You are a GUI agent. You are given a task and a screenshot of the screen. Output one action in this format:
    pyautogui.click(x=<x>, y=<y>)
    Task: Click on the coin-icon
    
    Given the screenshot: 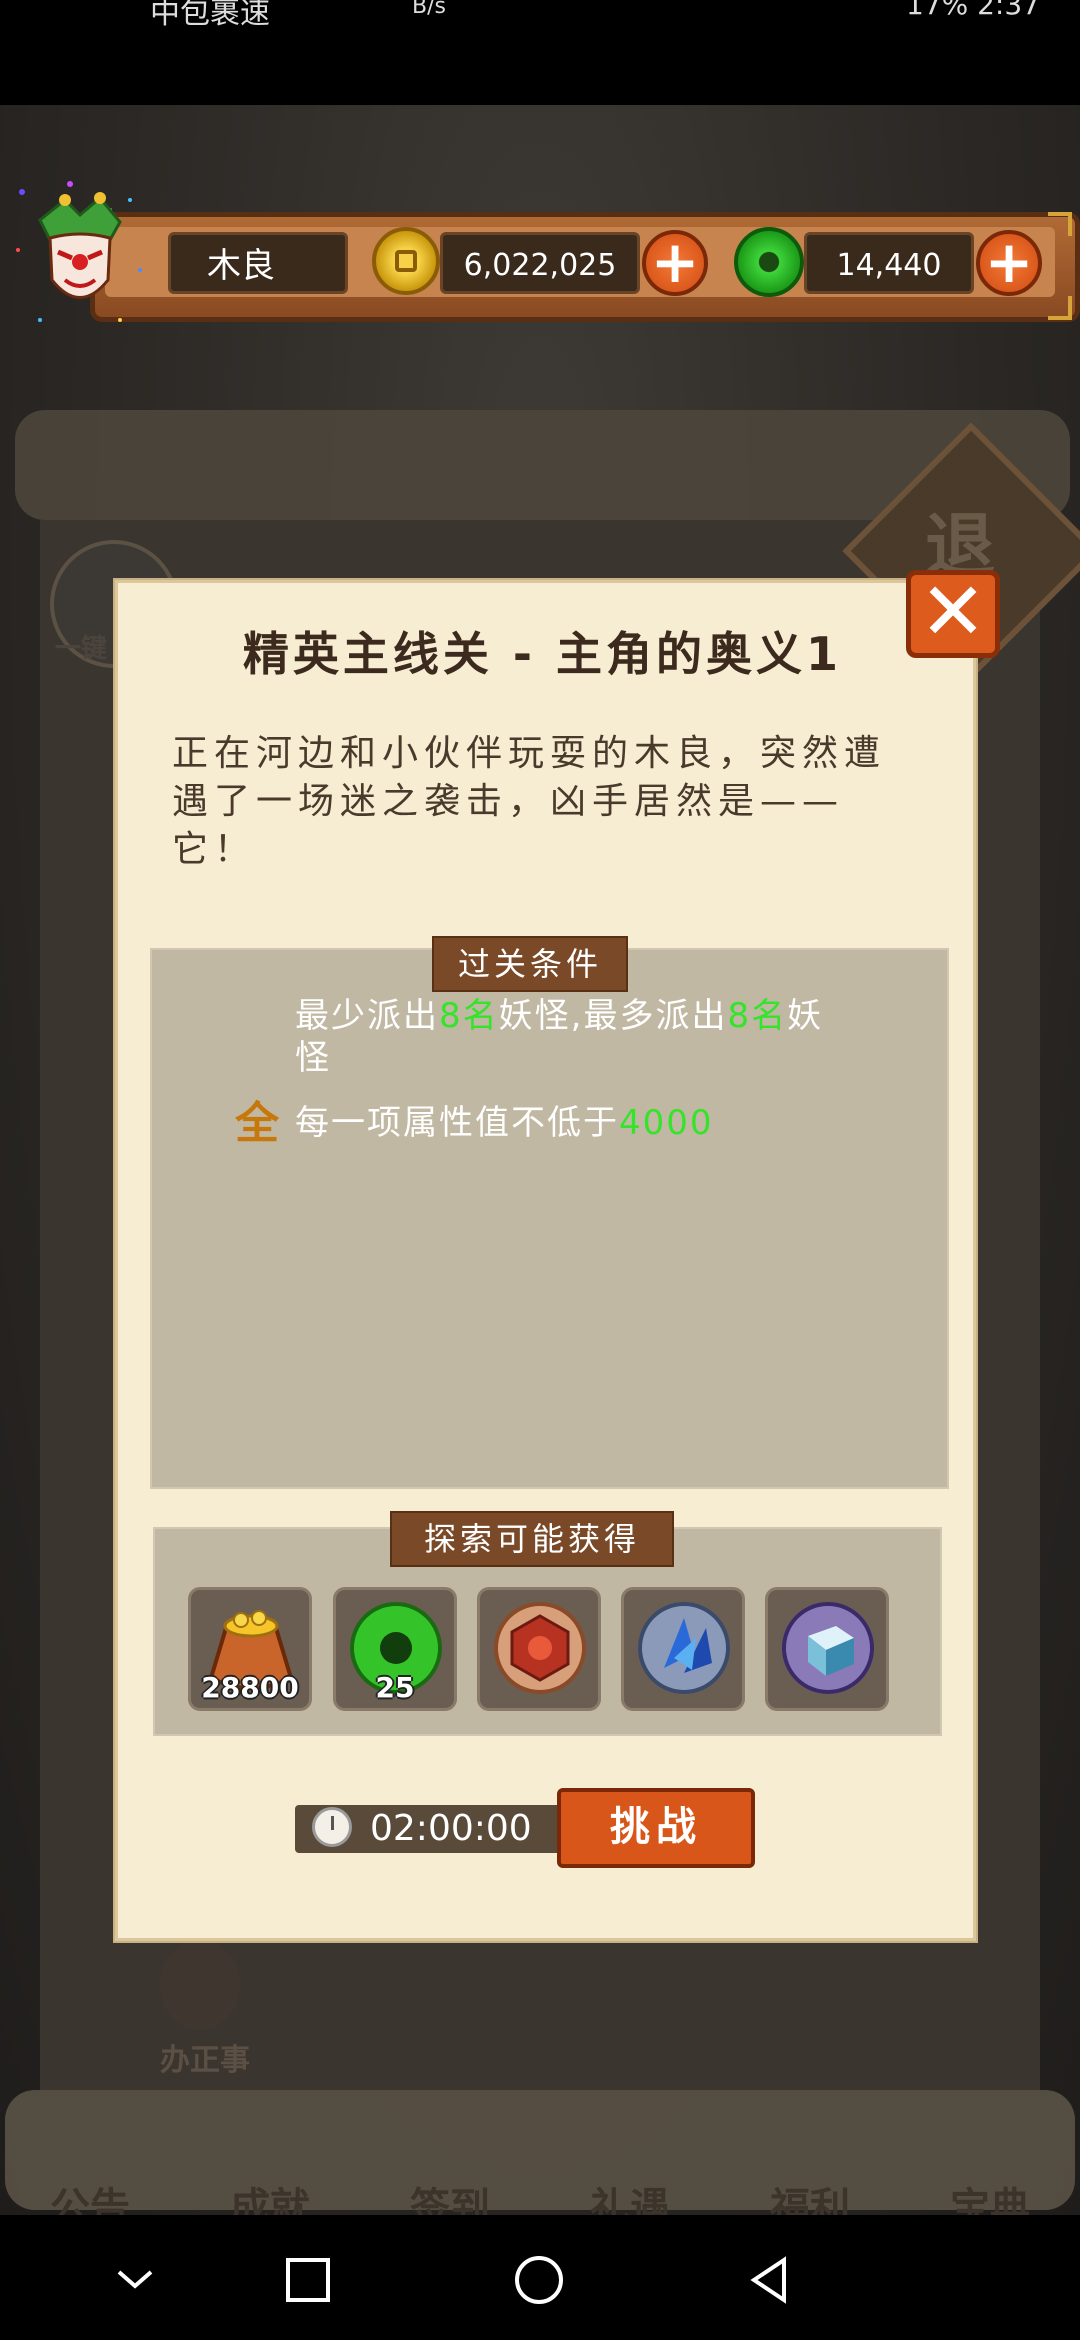 What is the action you would take?
    pyautogui.click(x=406, y=261)
    